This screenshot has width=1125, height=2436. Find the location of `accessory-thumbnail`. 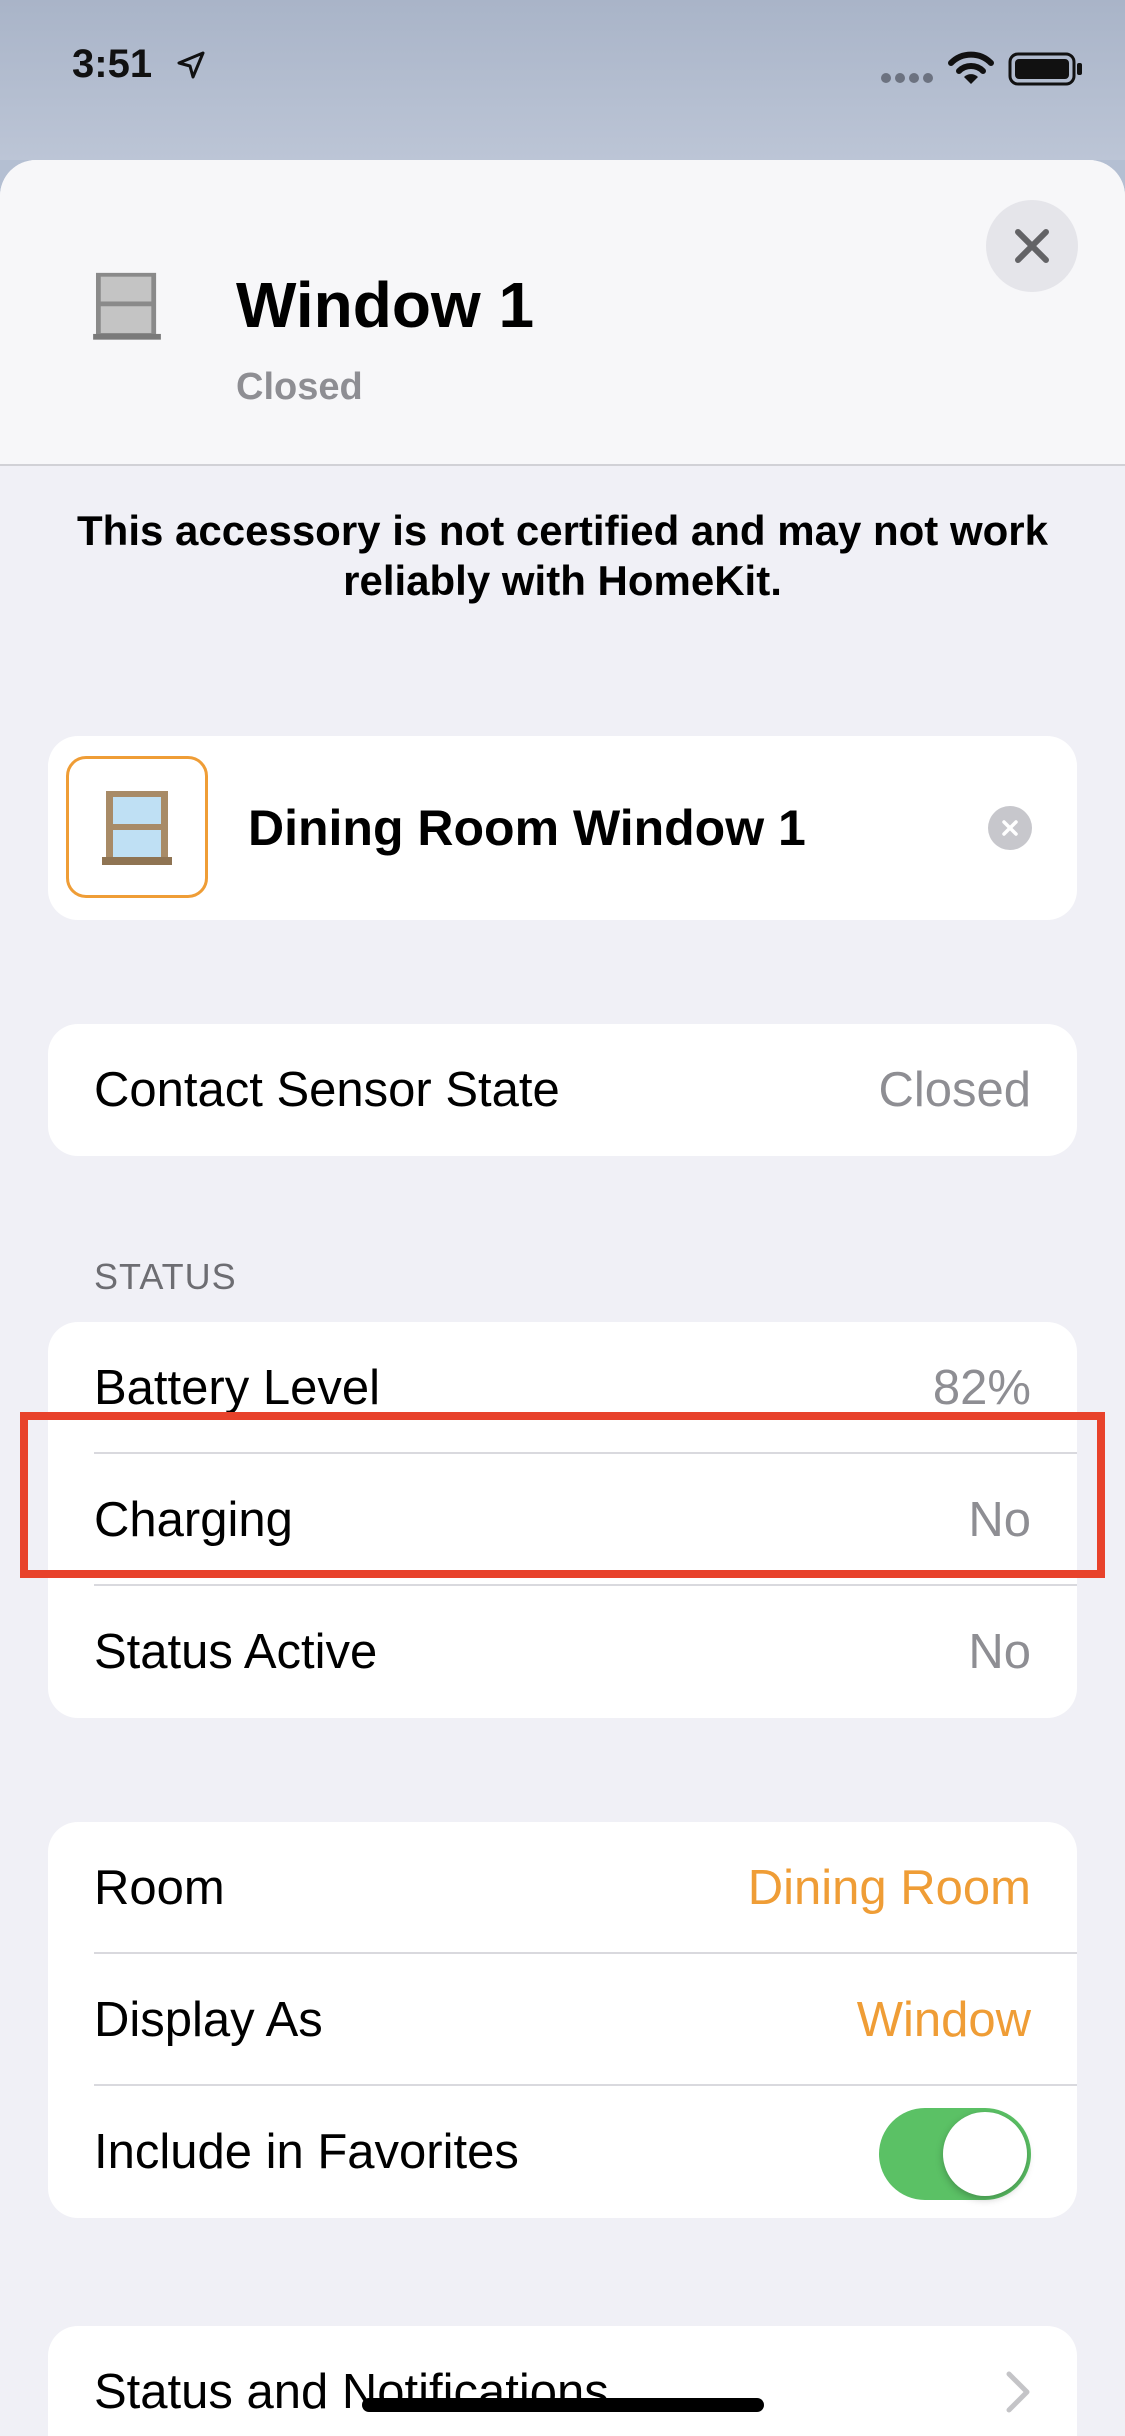

accessory-thumbnail is located at coordinates (137, 827).